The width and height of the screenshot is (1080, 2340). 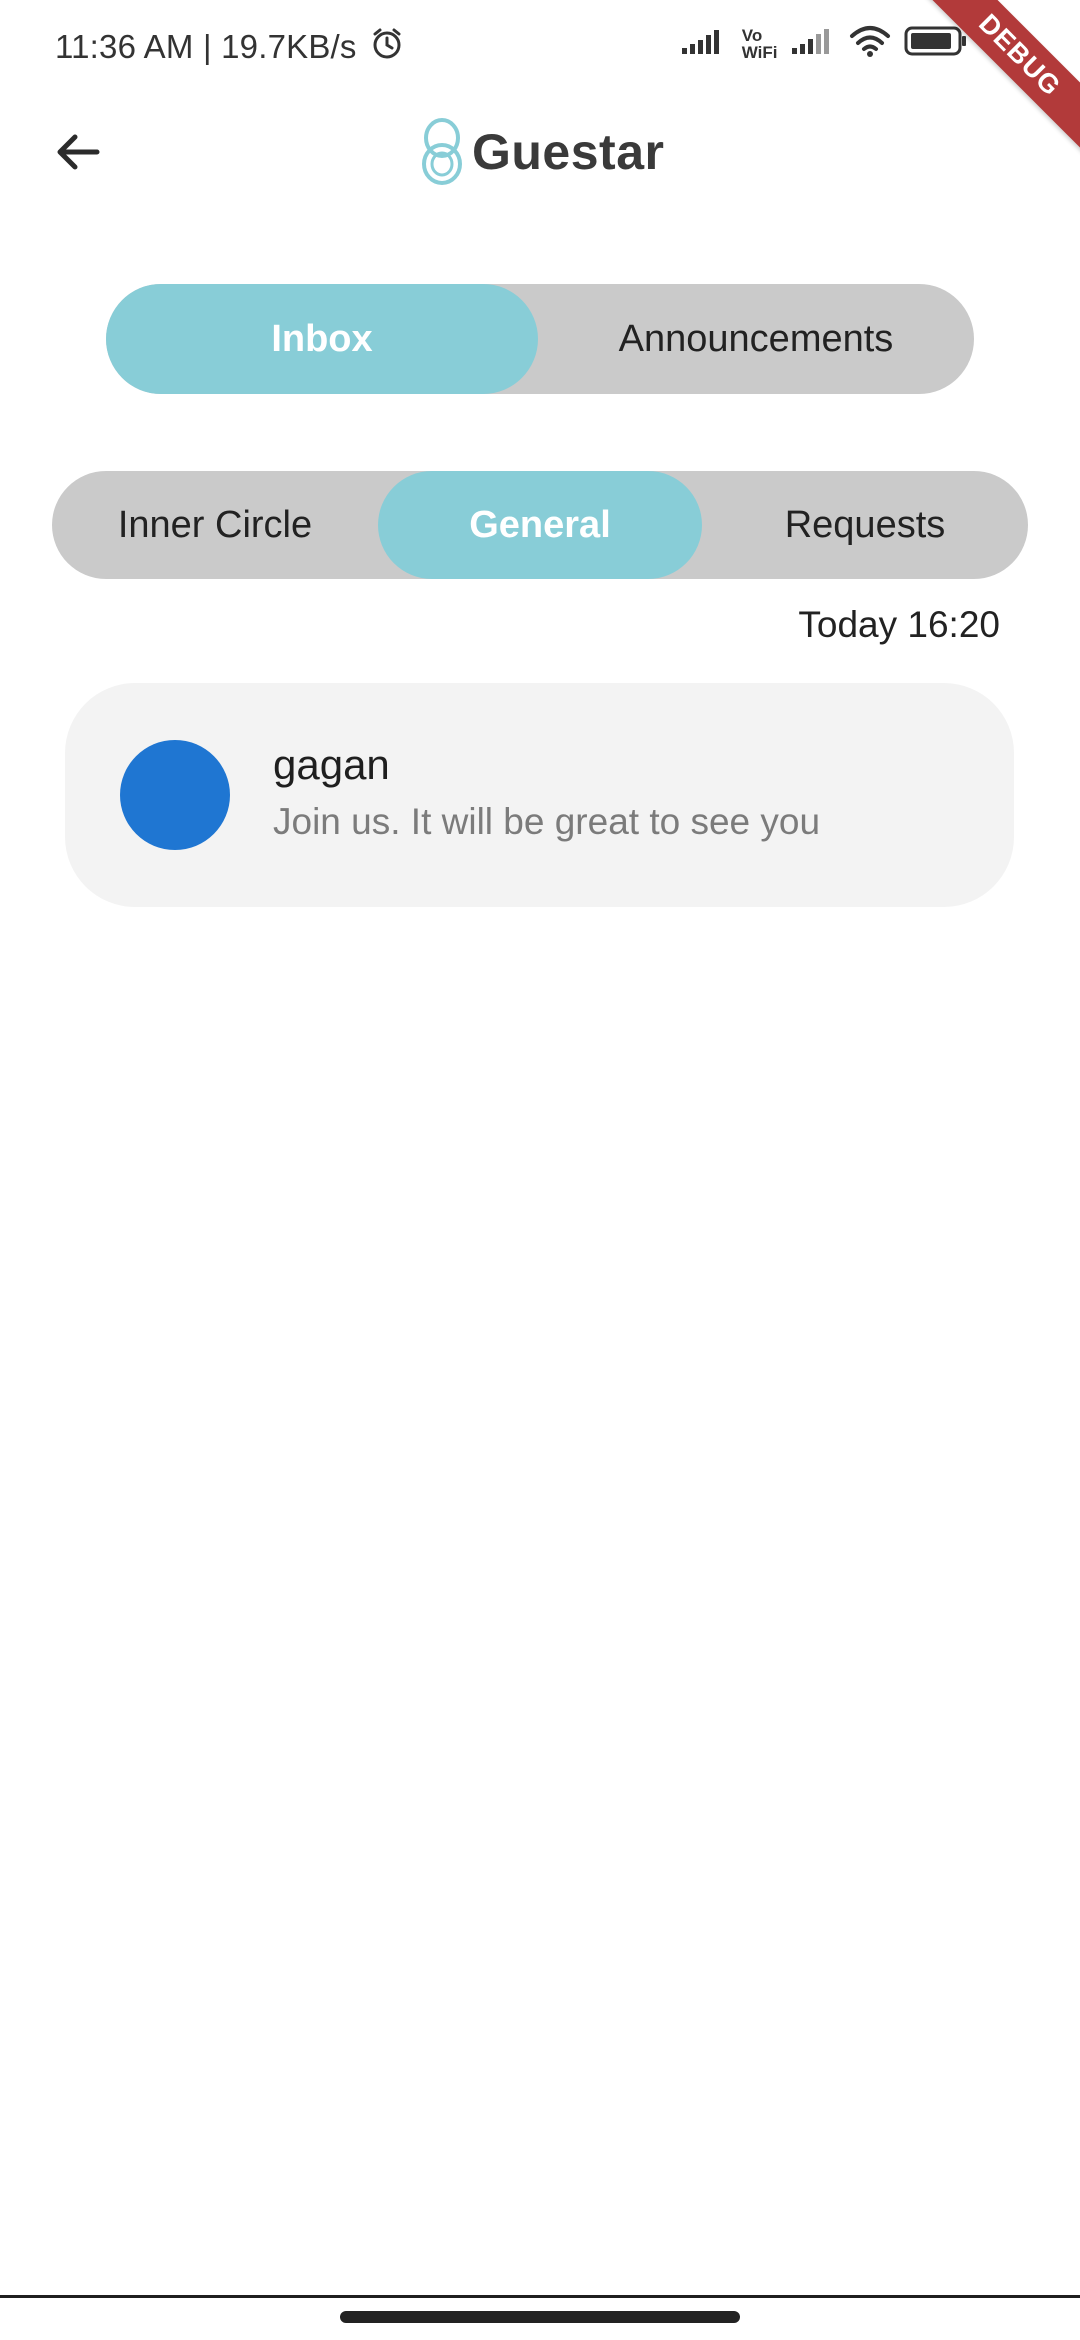 I want to click on app-bar: Guestar, so click(x=540, y=152).